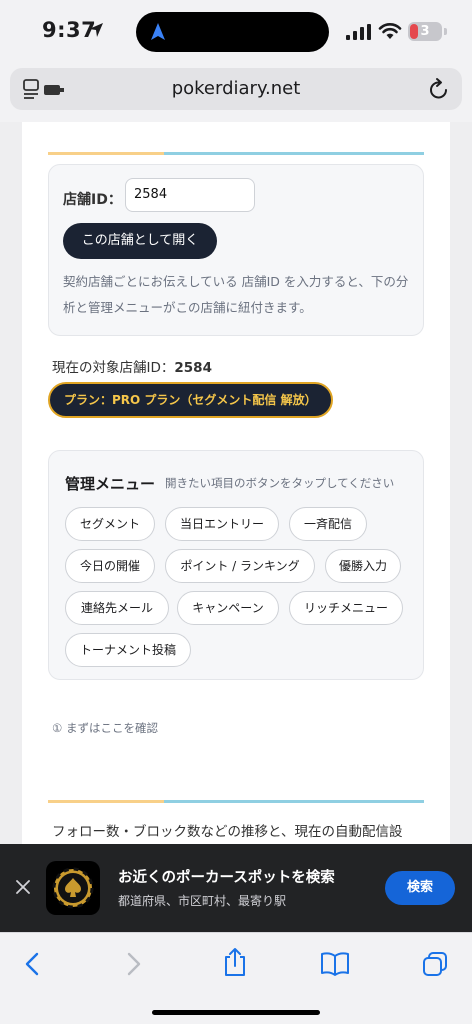 This screenshot has height=1024, width=472. What do you see at coordinates (105, 728) in the screenshot?
I see `confirm-note: ① まずはここを確認` at bounding box center [105, 728].